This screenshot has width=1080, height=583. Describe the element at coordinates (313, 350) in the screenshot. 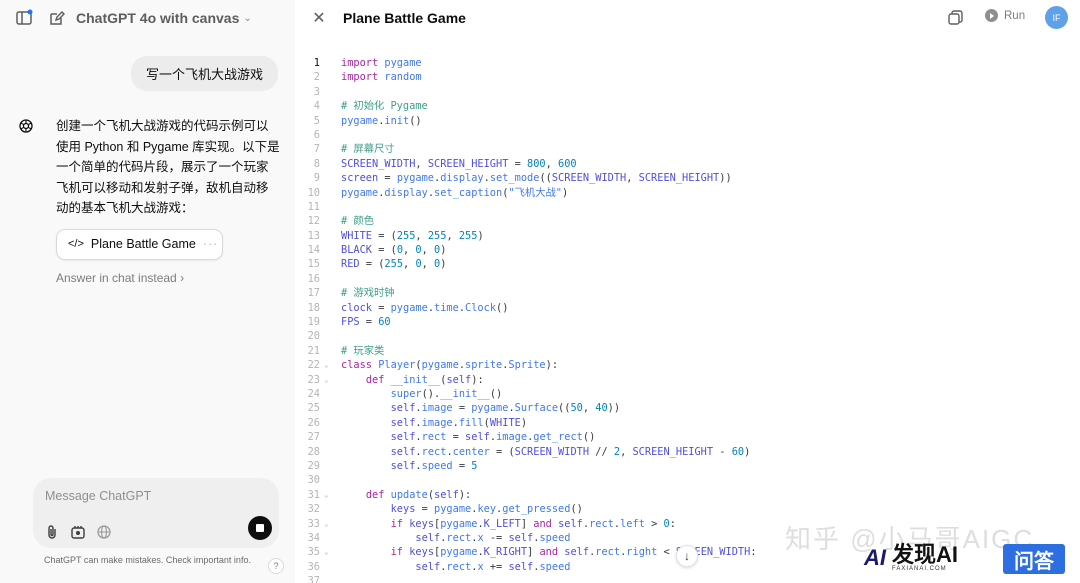

I see `line-number: 21` at that location.